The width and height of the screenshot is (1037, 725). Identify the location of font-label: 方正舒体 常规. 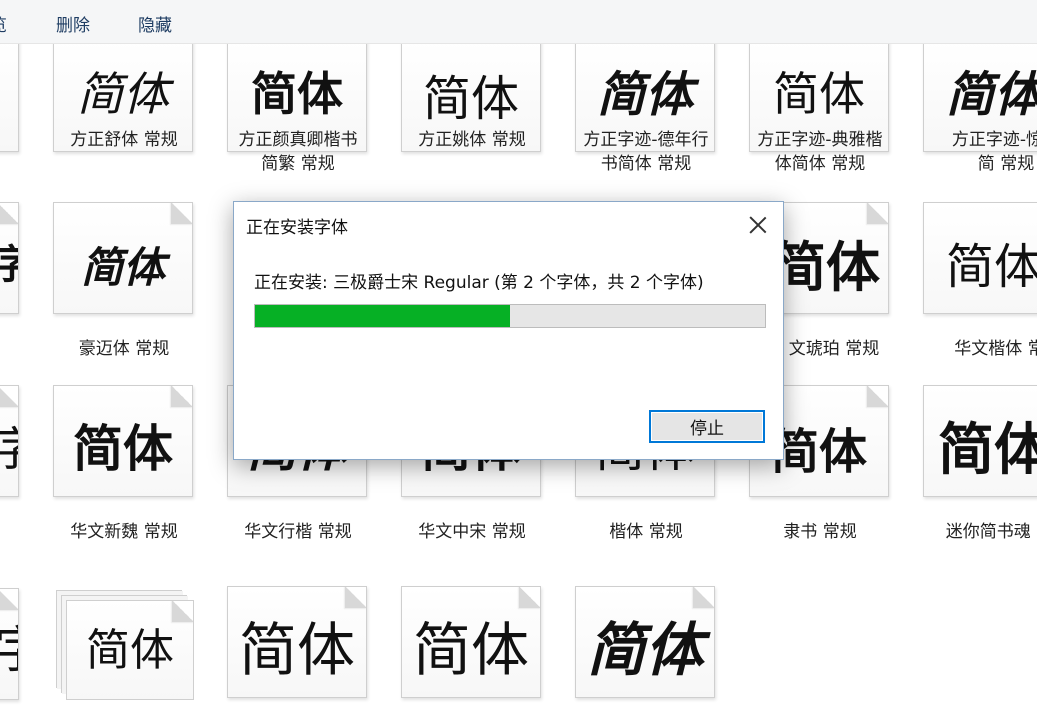
(124, 140).